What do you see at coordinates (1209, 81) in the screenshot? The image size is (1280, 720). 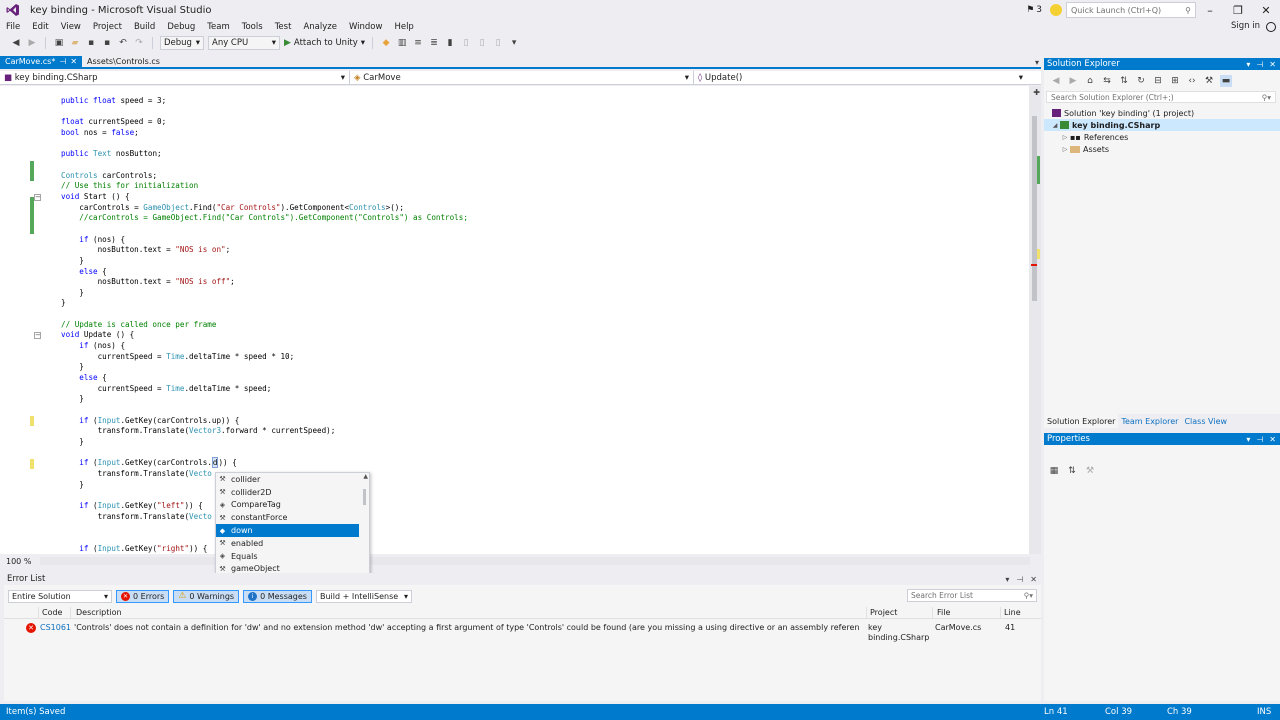 I see `properties-icon: ⚒` at bounding box center [1209, 81].